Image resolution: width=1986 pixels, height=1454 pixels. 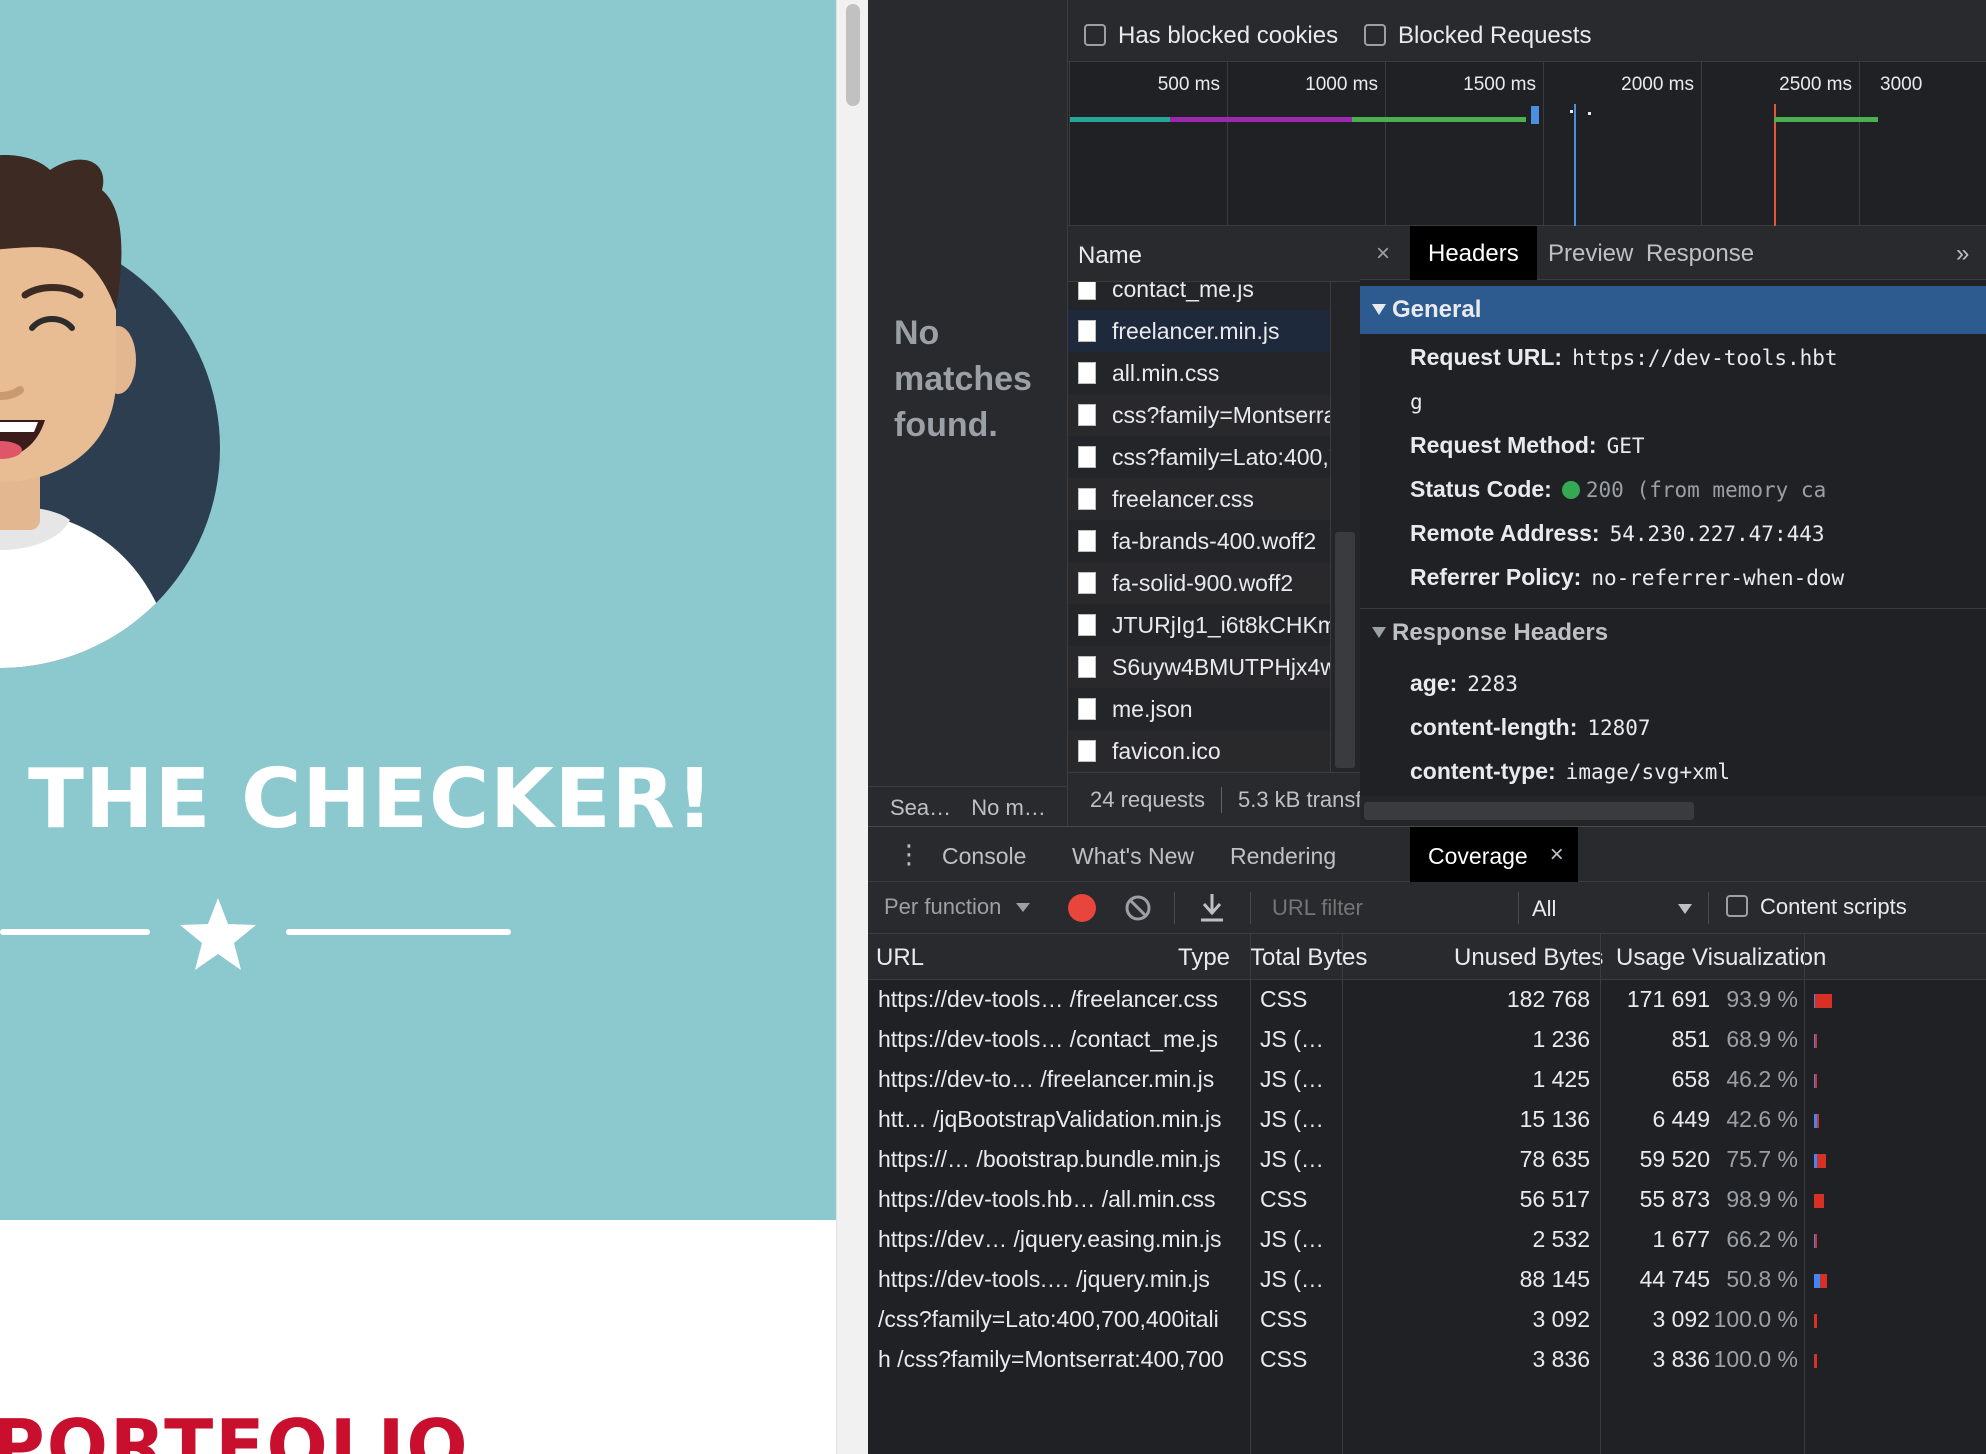 What do you see at coordinates (75, 932) in the screenshot?
I see `divider-line-left` at bounding box center [75, 932].